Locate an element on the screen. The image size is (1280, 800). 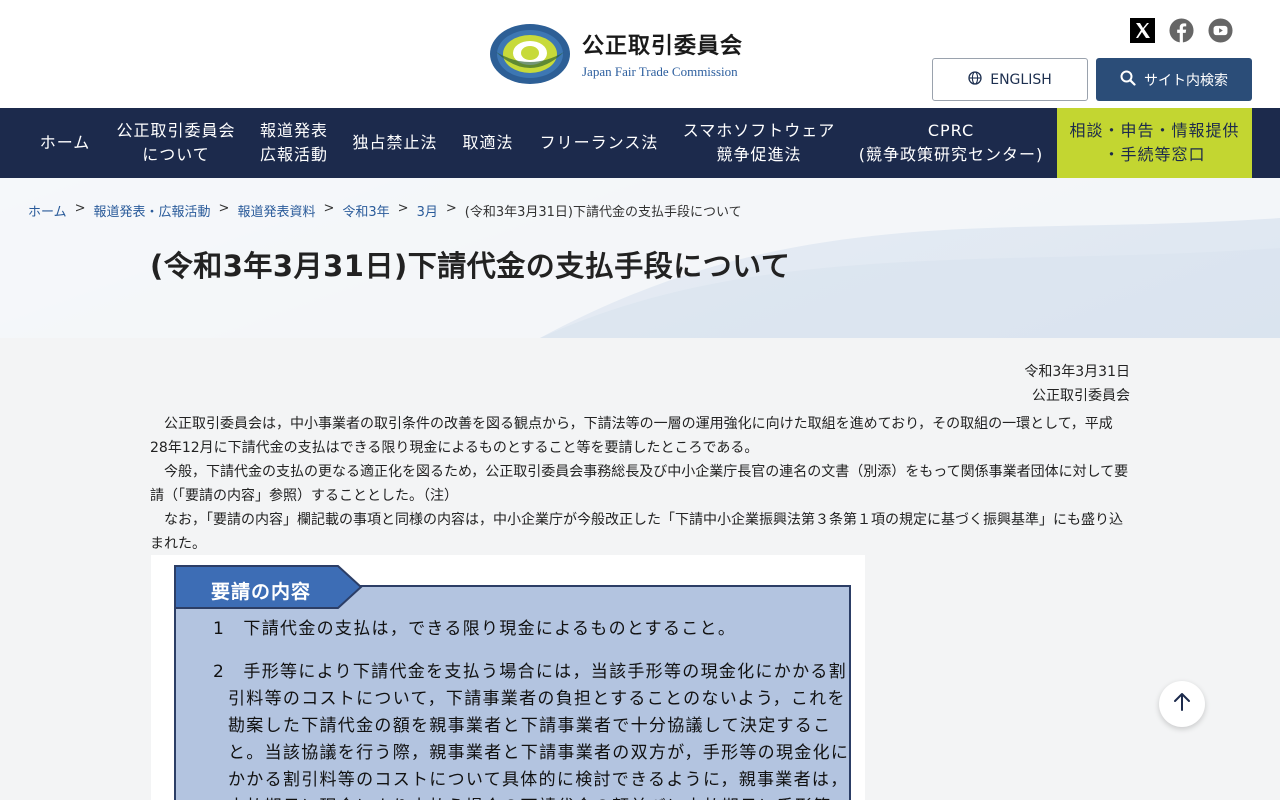
facebook-icon is located at coordinates (1181, 30).